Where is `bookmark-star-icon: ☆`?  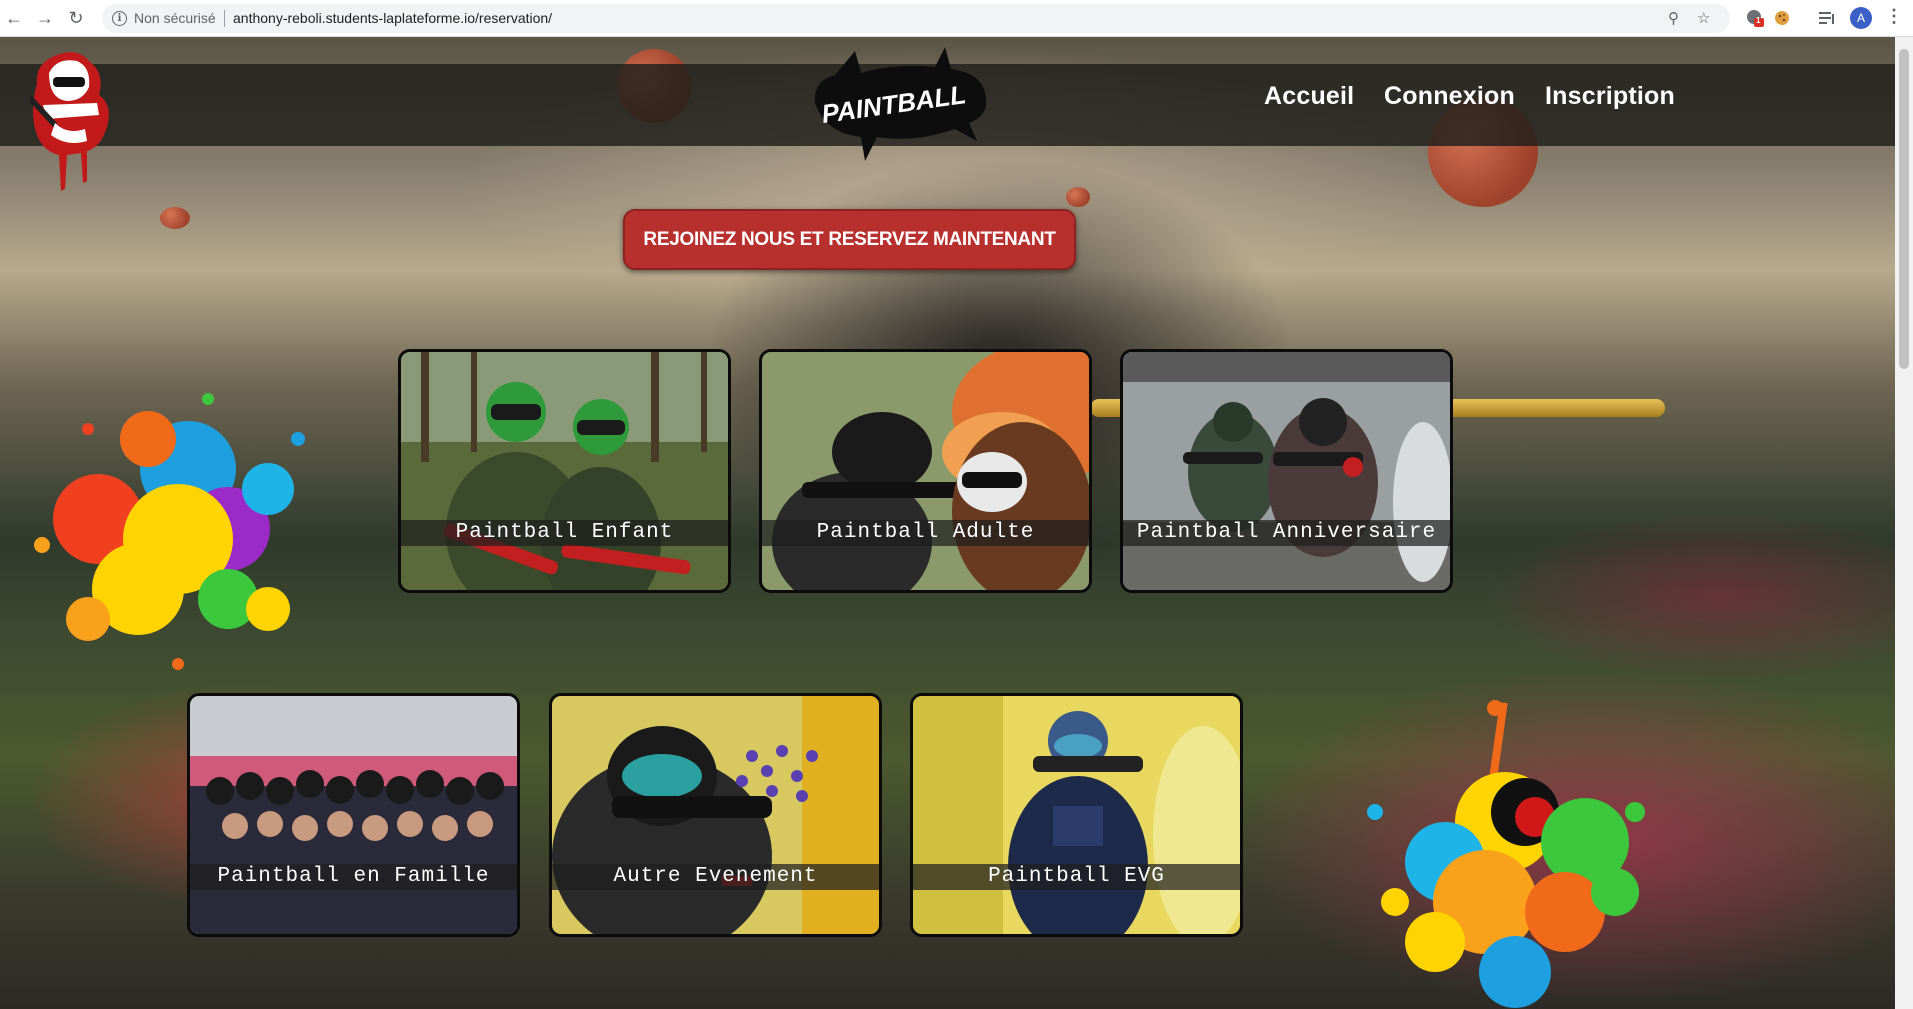 bookmark-star-icon: ☆ is located at coordinates (1703, 18).